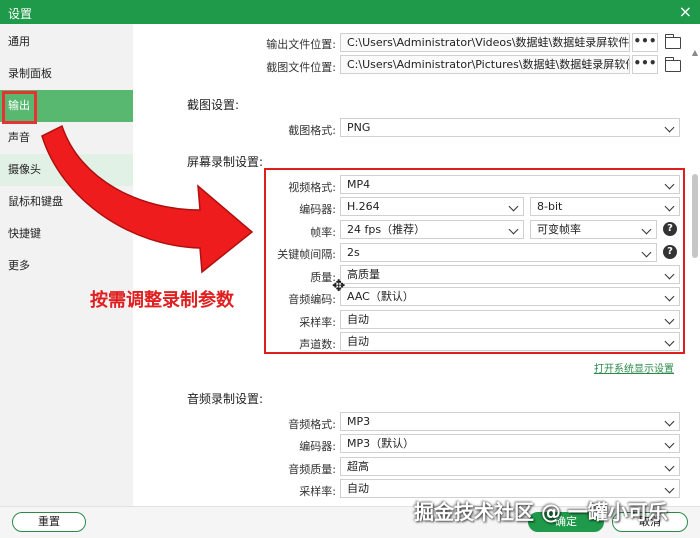  What do you see at coordinates (49, 522) in the screenshot?
I see `reset-button: 重置` at bounding box center [49, 522].